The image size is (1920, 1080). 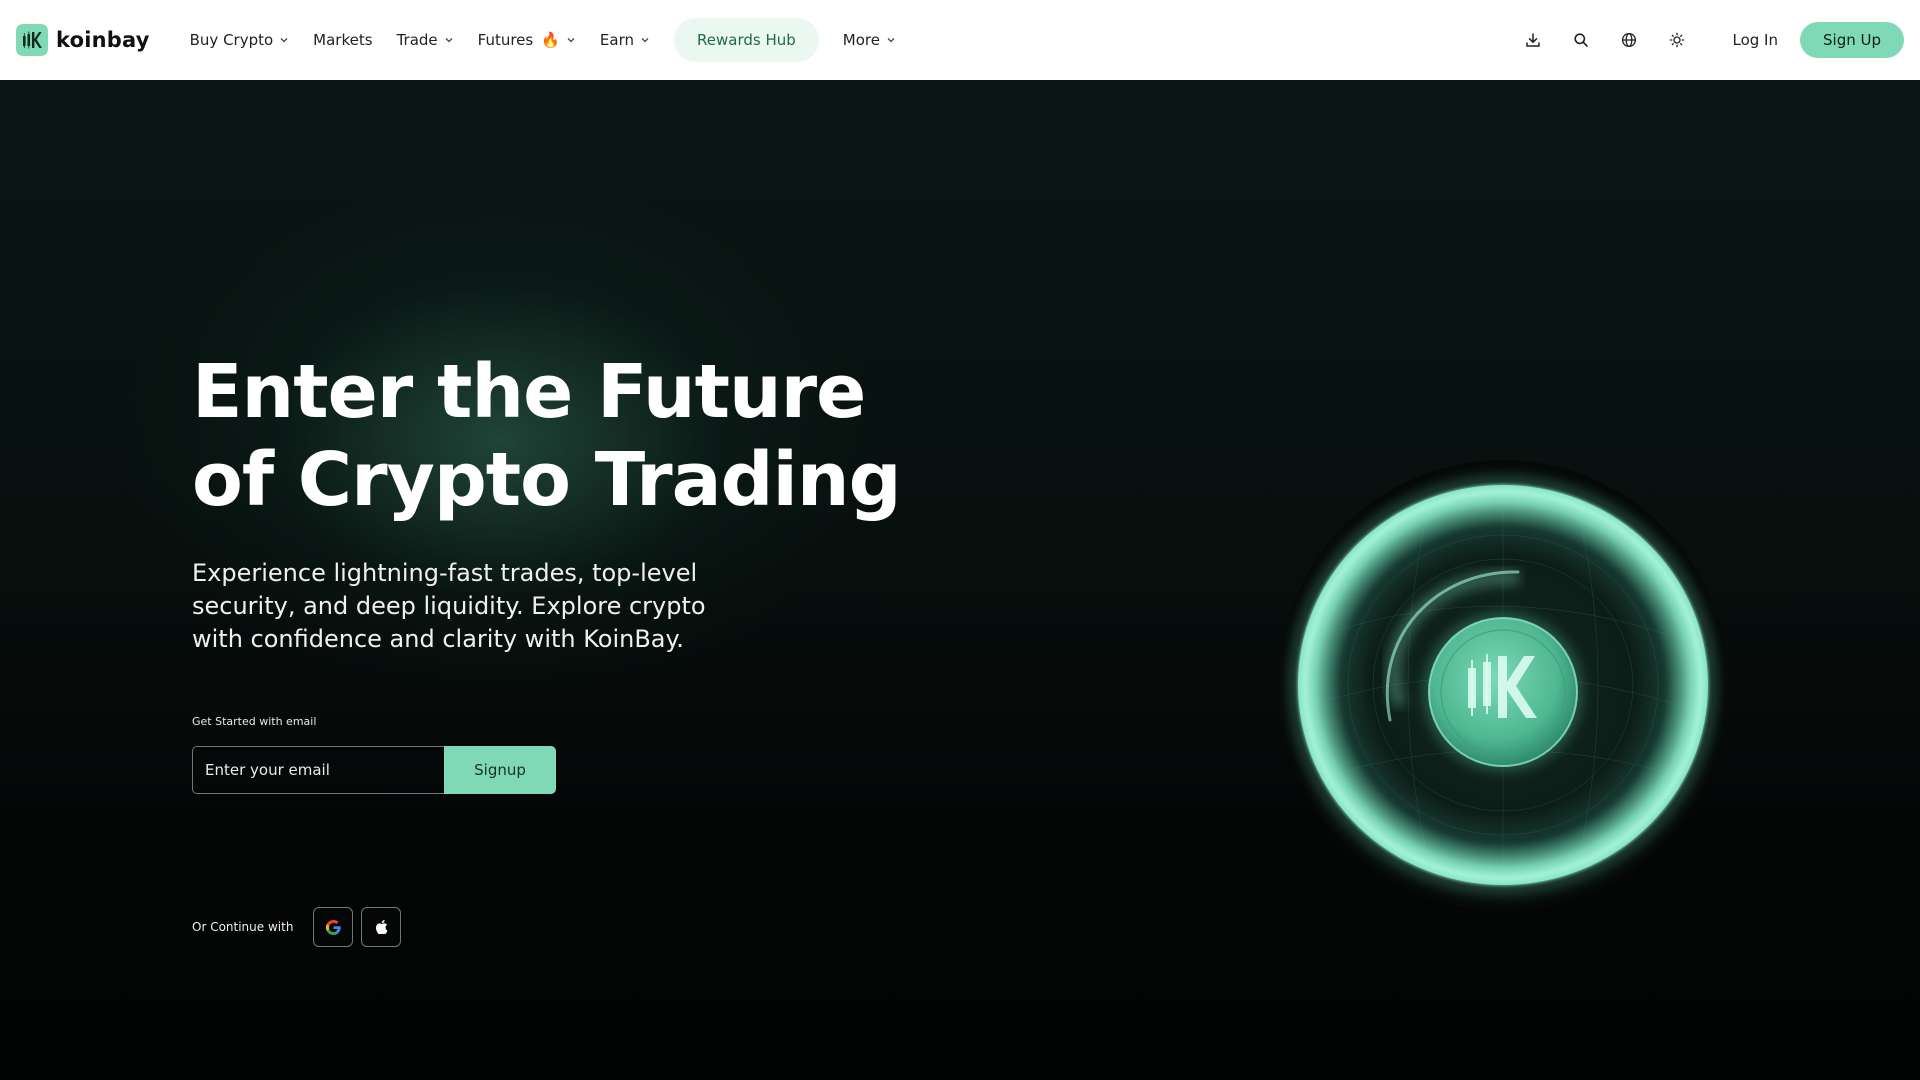 What do you see at coordinates (32, 40) in the screenshot?
I see `koinbay-logo-icon` at bounding box center [32, 40].